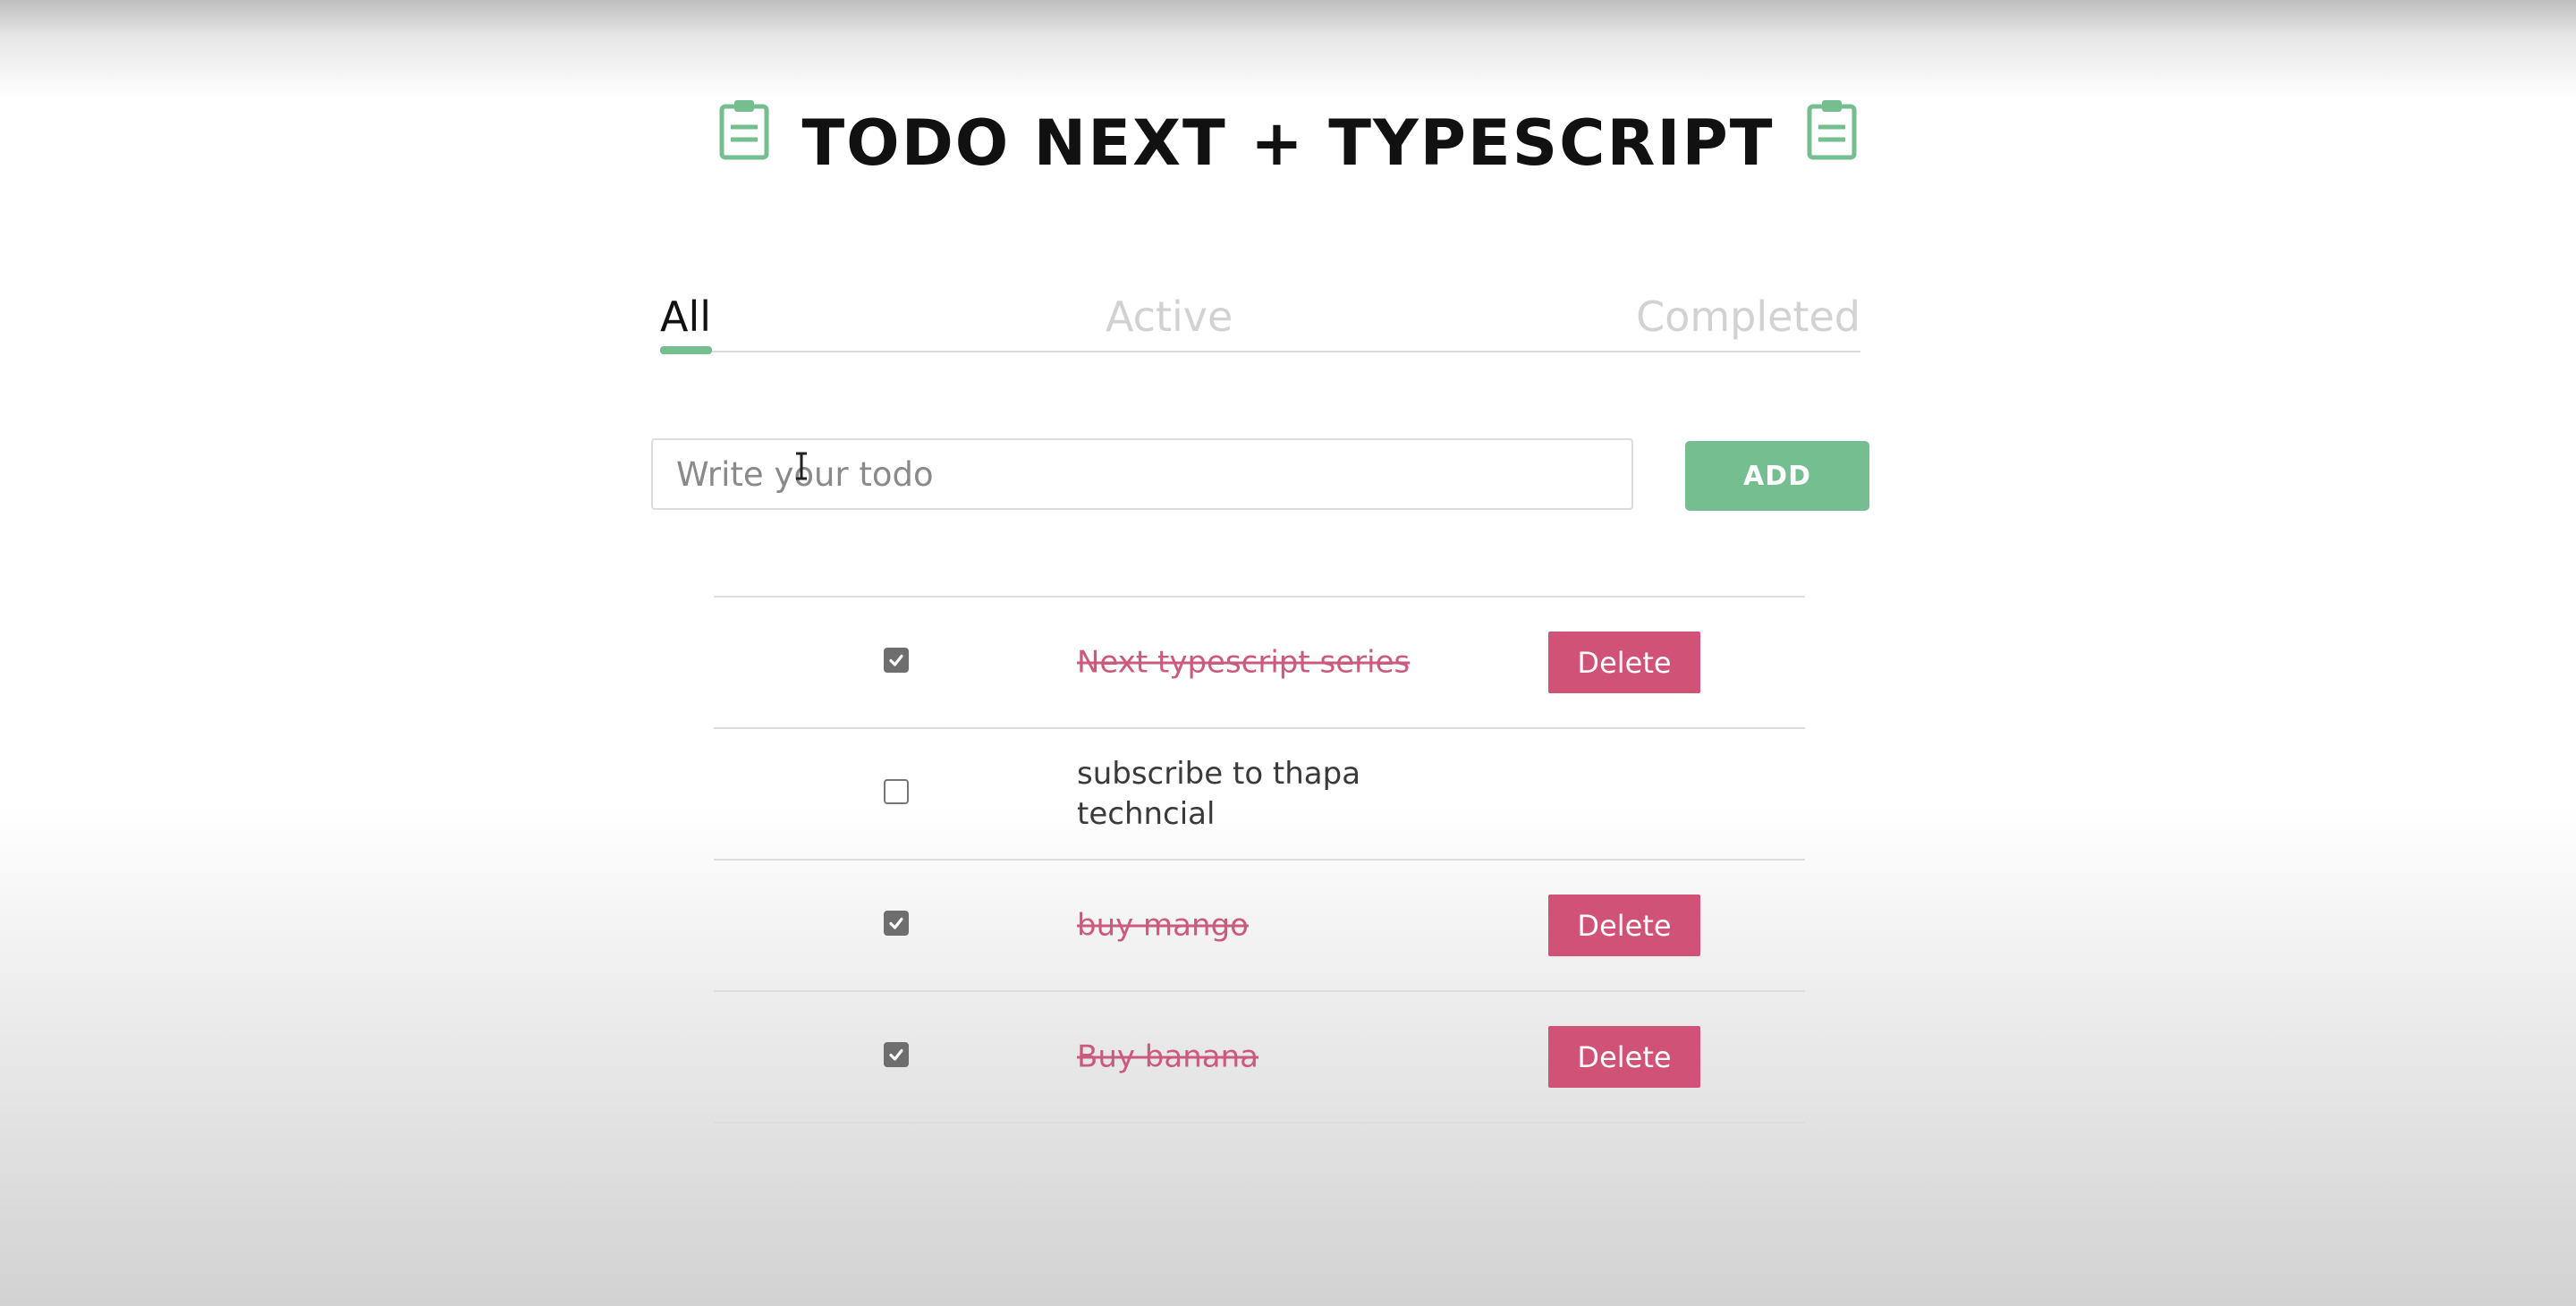 This screenshot has height=1306, width=2576. I want to click on app-header: TODO NEXT + TYPESCRIPT, so click(1288, 143).